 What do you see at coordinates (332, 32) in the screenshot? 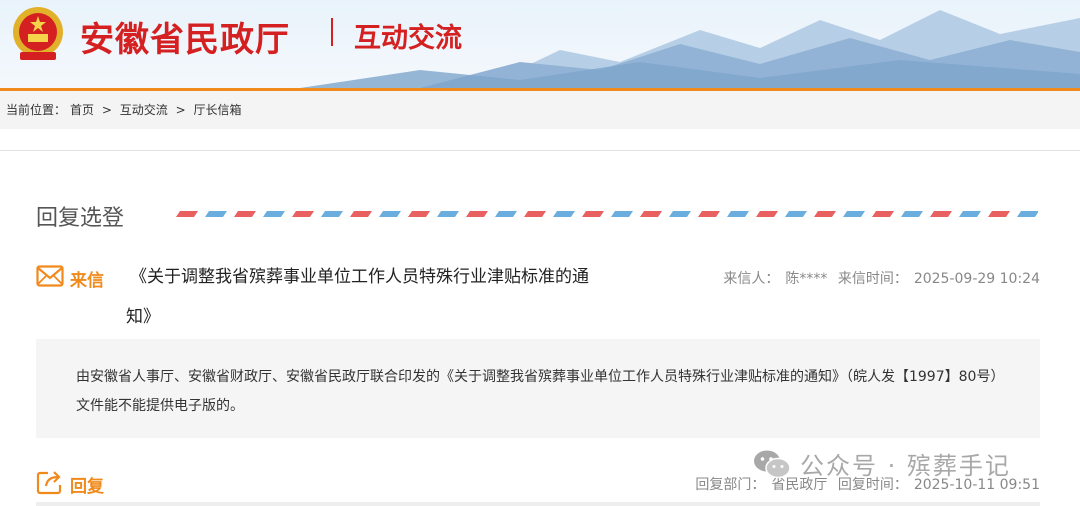
I see `title-divider` at bounding box center [332, 32].